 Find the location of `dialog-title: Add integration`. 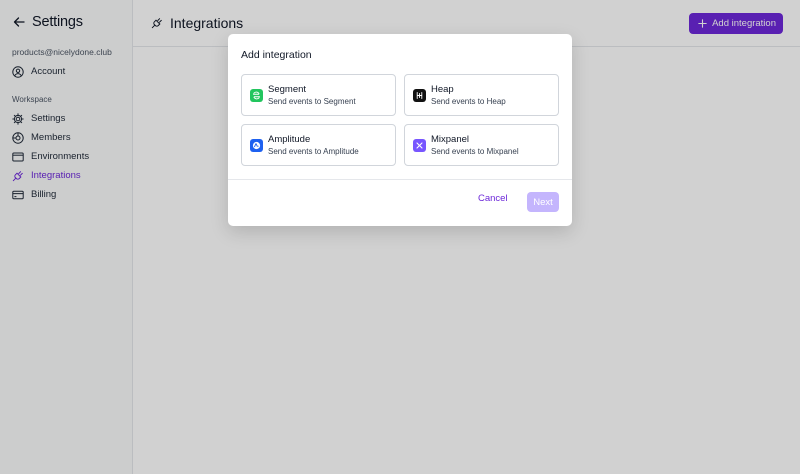

dialog-title: Add integration is located at coordinates (276, 55).